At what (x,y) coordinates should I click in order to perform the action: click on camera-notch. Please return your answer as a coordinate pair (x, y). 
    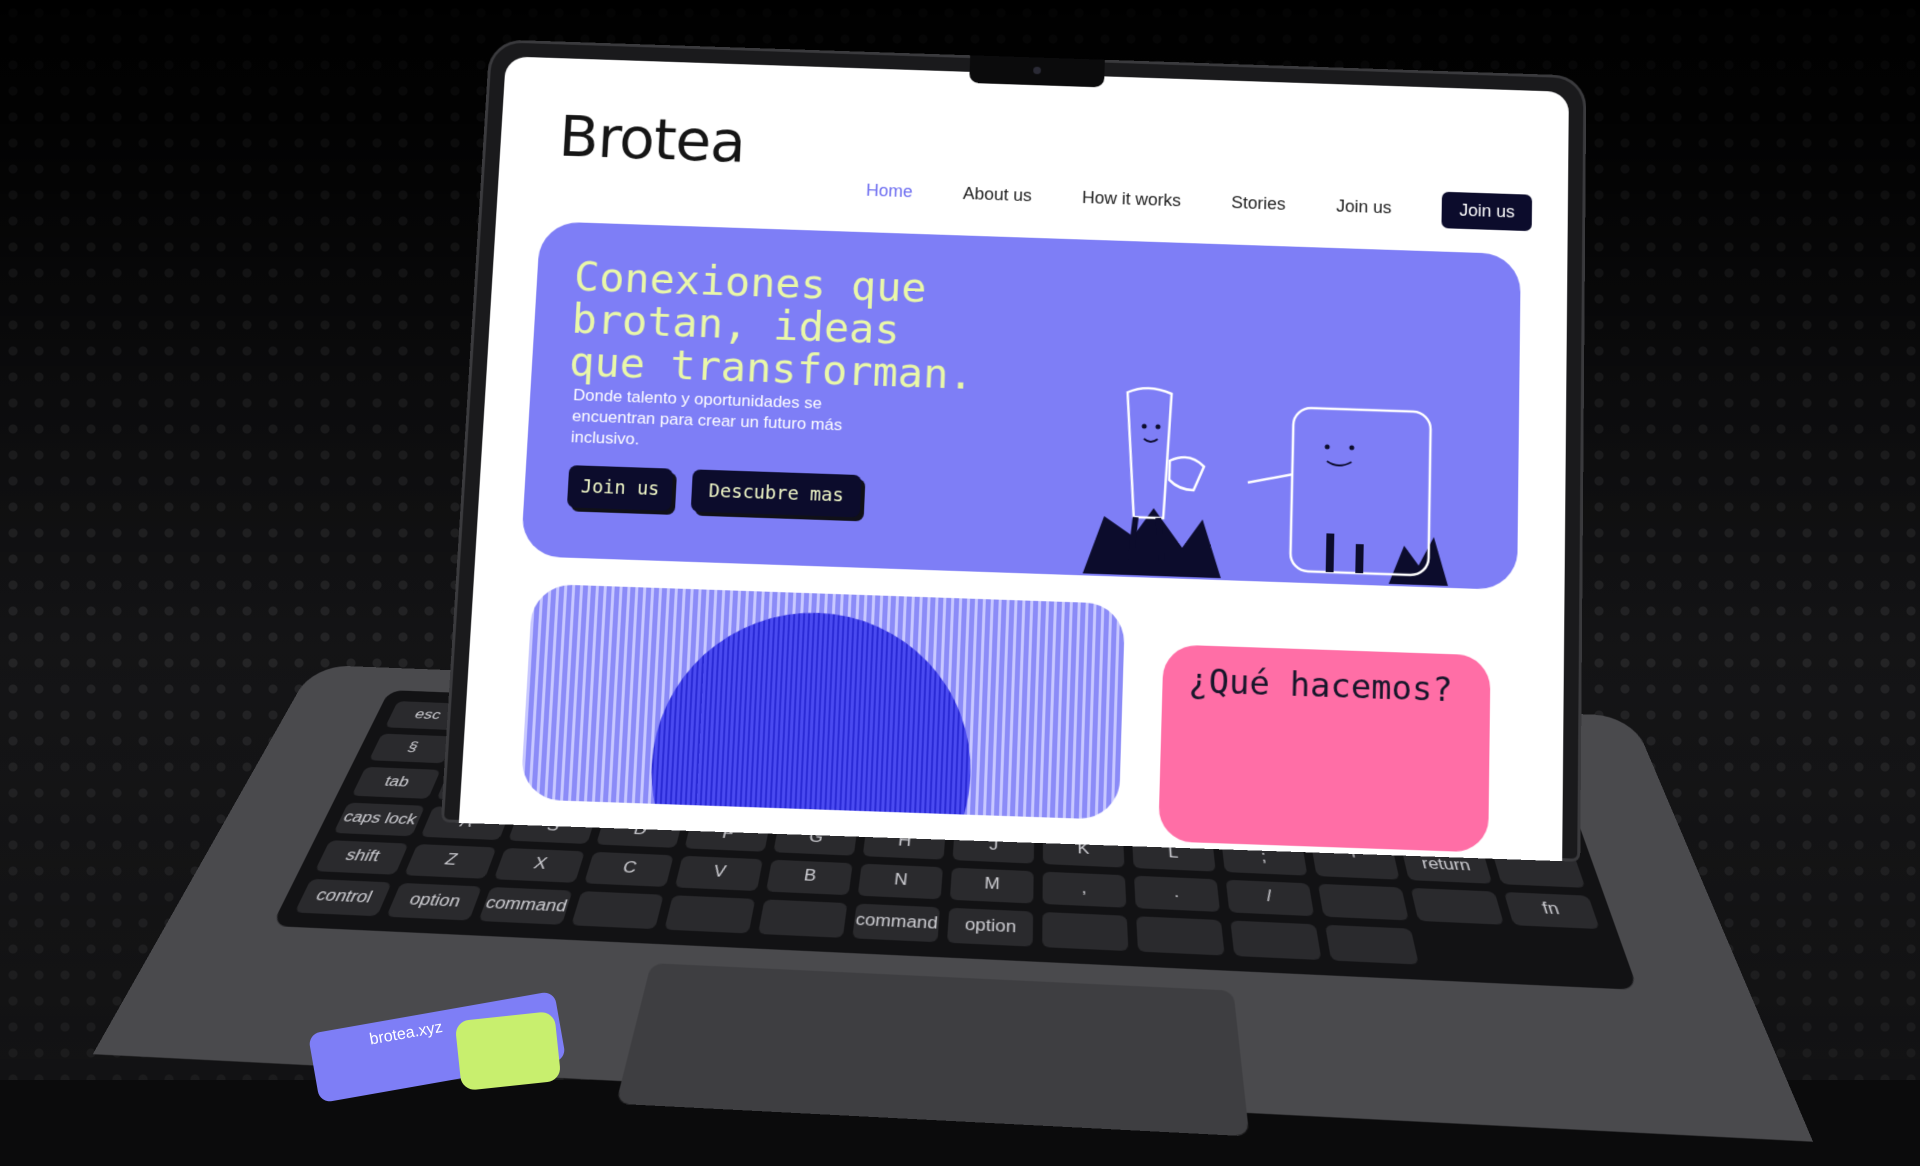
    Looking at the image, I should click on (1037, 71).